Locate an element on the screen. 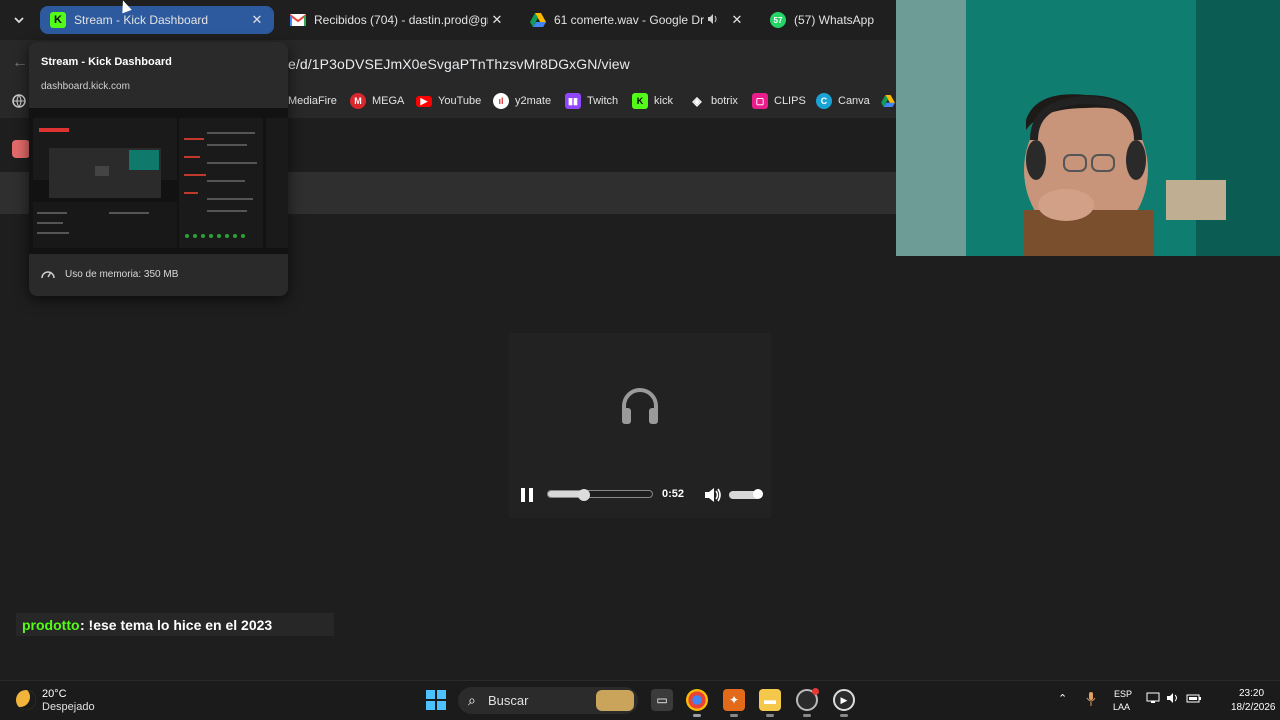 Image resolution: width=1280 pixels, height=720 pixels. tab-gmail: Recibidos (704) - dastin.prod@gmail.c ✕ is located at coordinates (397, 20).